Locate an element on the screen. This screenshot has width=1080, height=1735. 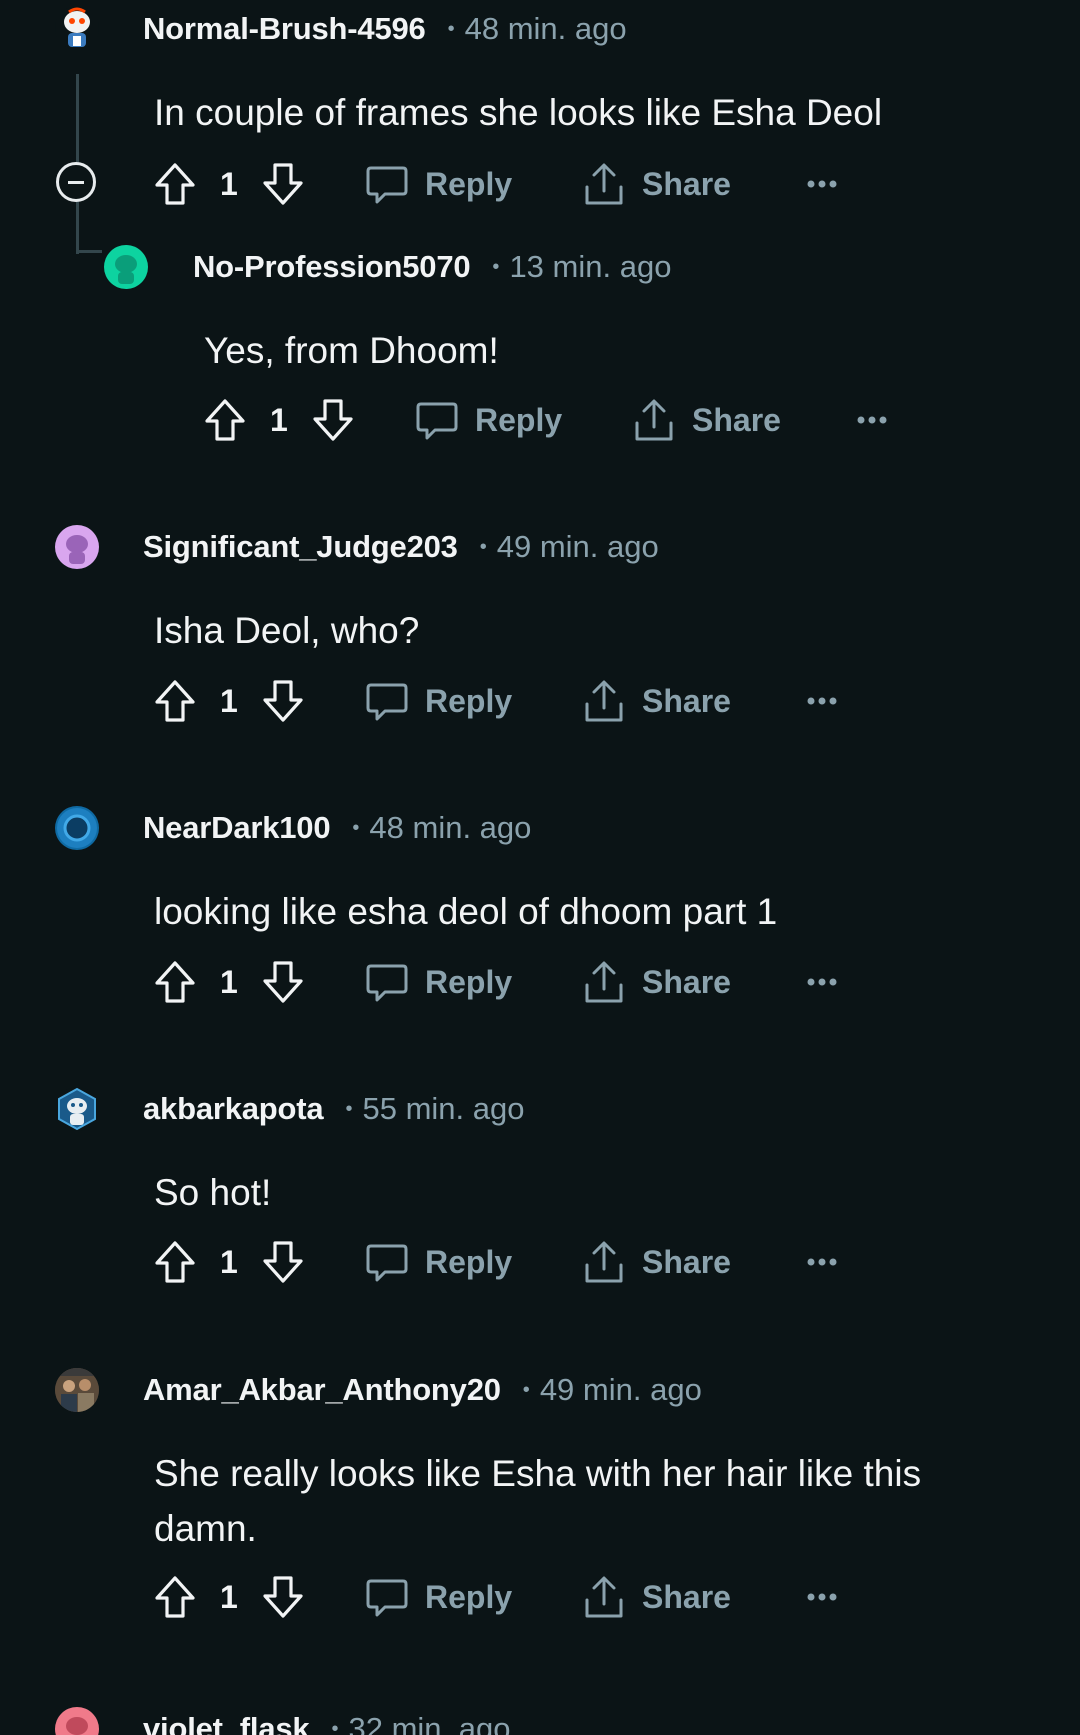
snoo-avatar-icon is located at coordinates (77, 1109).